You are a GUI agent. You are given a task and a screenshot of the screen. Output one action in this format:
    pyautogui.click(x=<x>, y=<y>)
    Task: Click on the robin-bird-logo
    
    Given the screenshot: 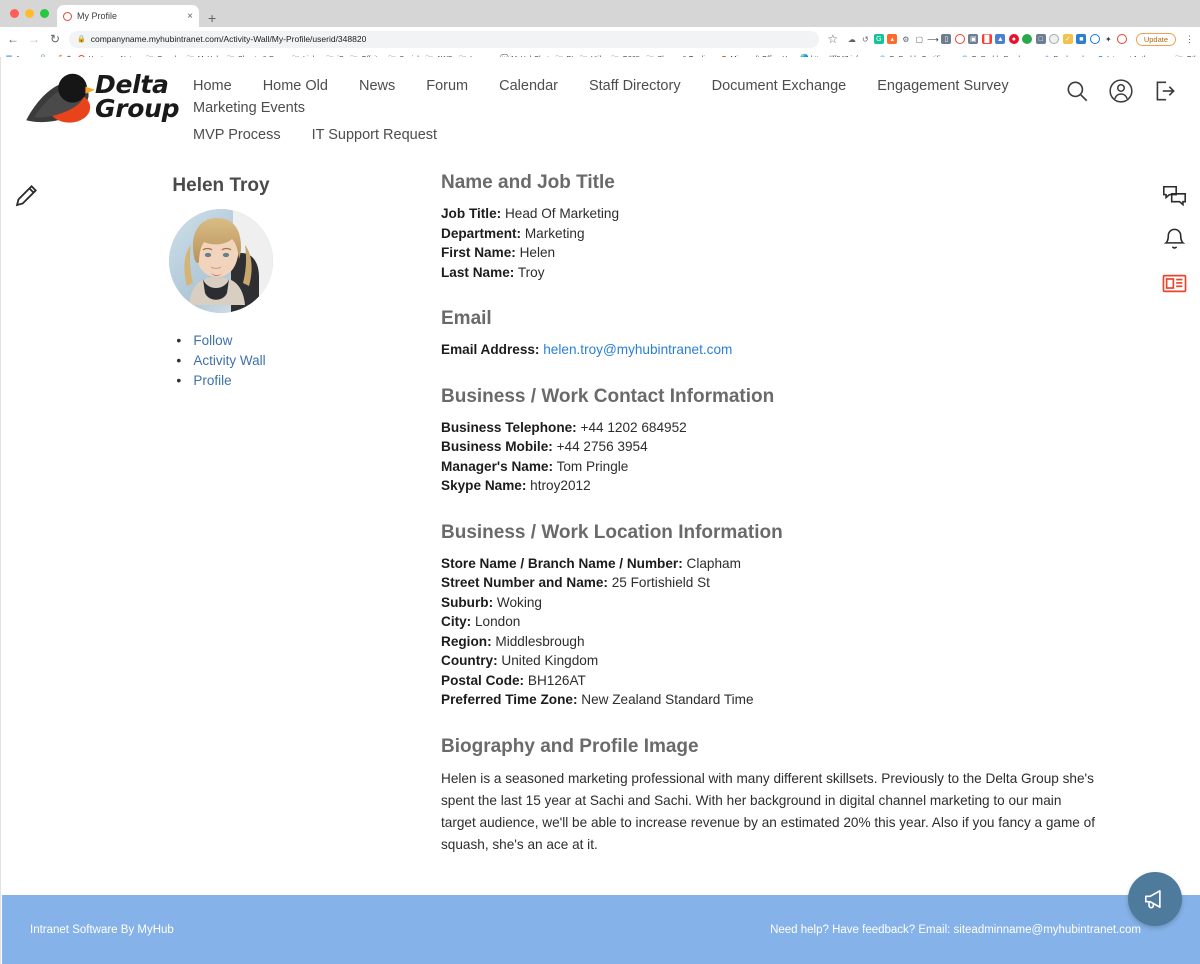 What is the action you would take?
    pyautogui.click(x=60, y=98)
    